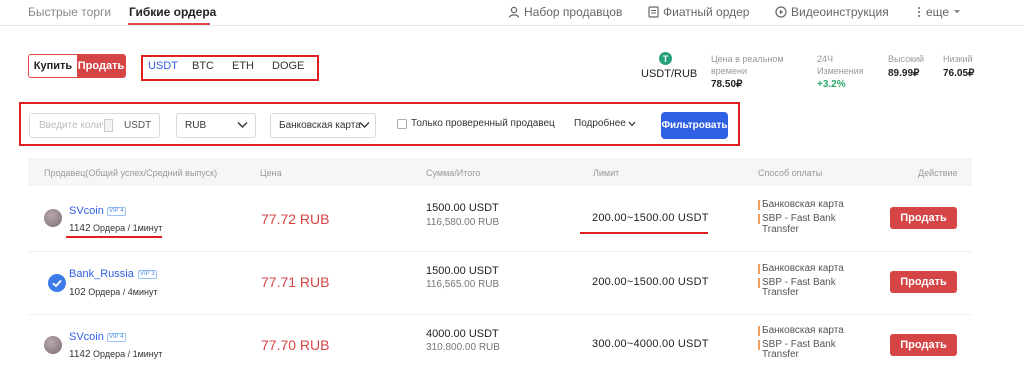 This screenshot has height=376, width=1024. Describe the element at coordinates (573, 12) in the screenshot. I see `seller-recruit-label: Набор продавцов` at that location.